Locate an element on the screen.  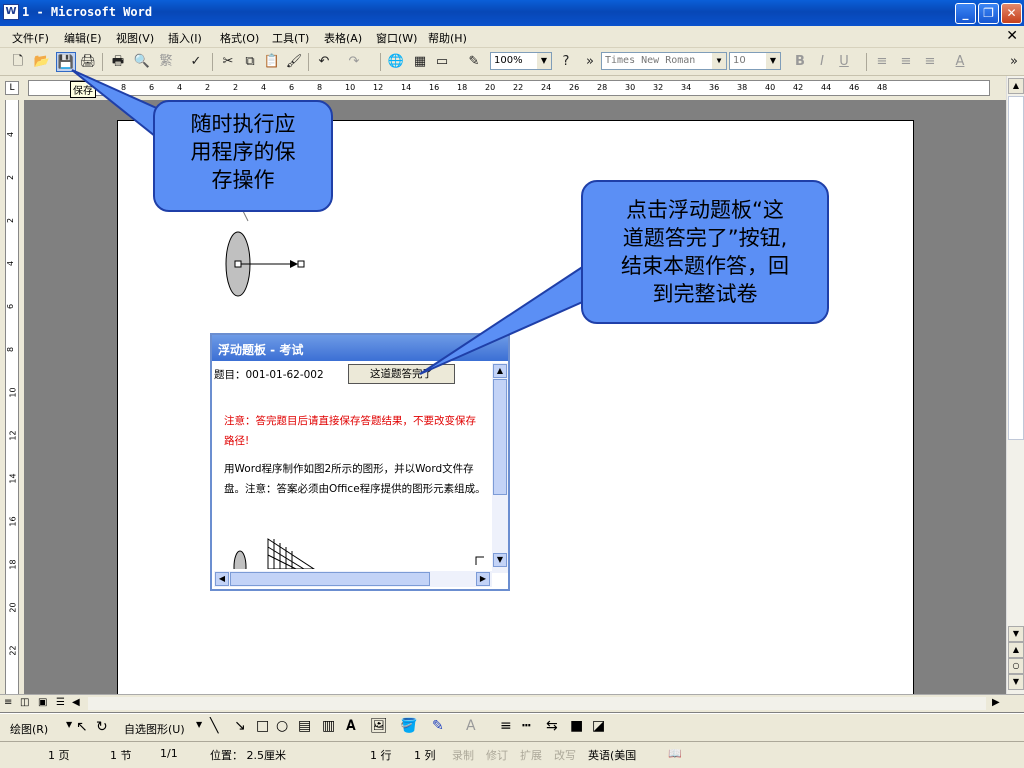
finish-callout-line-4: 到完整试卷 is located at coordinates (705, 294).